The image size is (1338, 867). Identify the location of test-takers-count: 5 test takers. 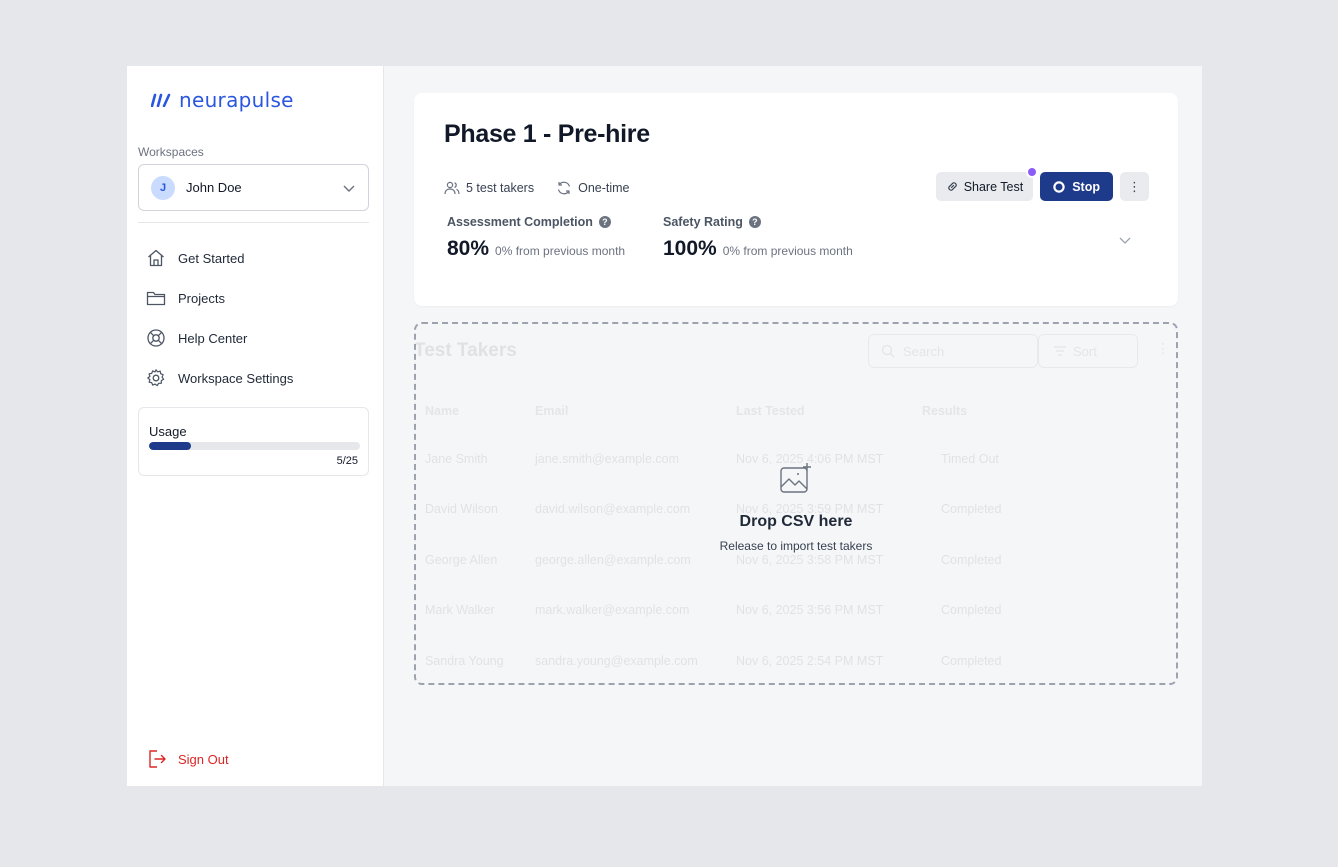
(489, 188).